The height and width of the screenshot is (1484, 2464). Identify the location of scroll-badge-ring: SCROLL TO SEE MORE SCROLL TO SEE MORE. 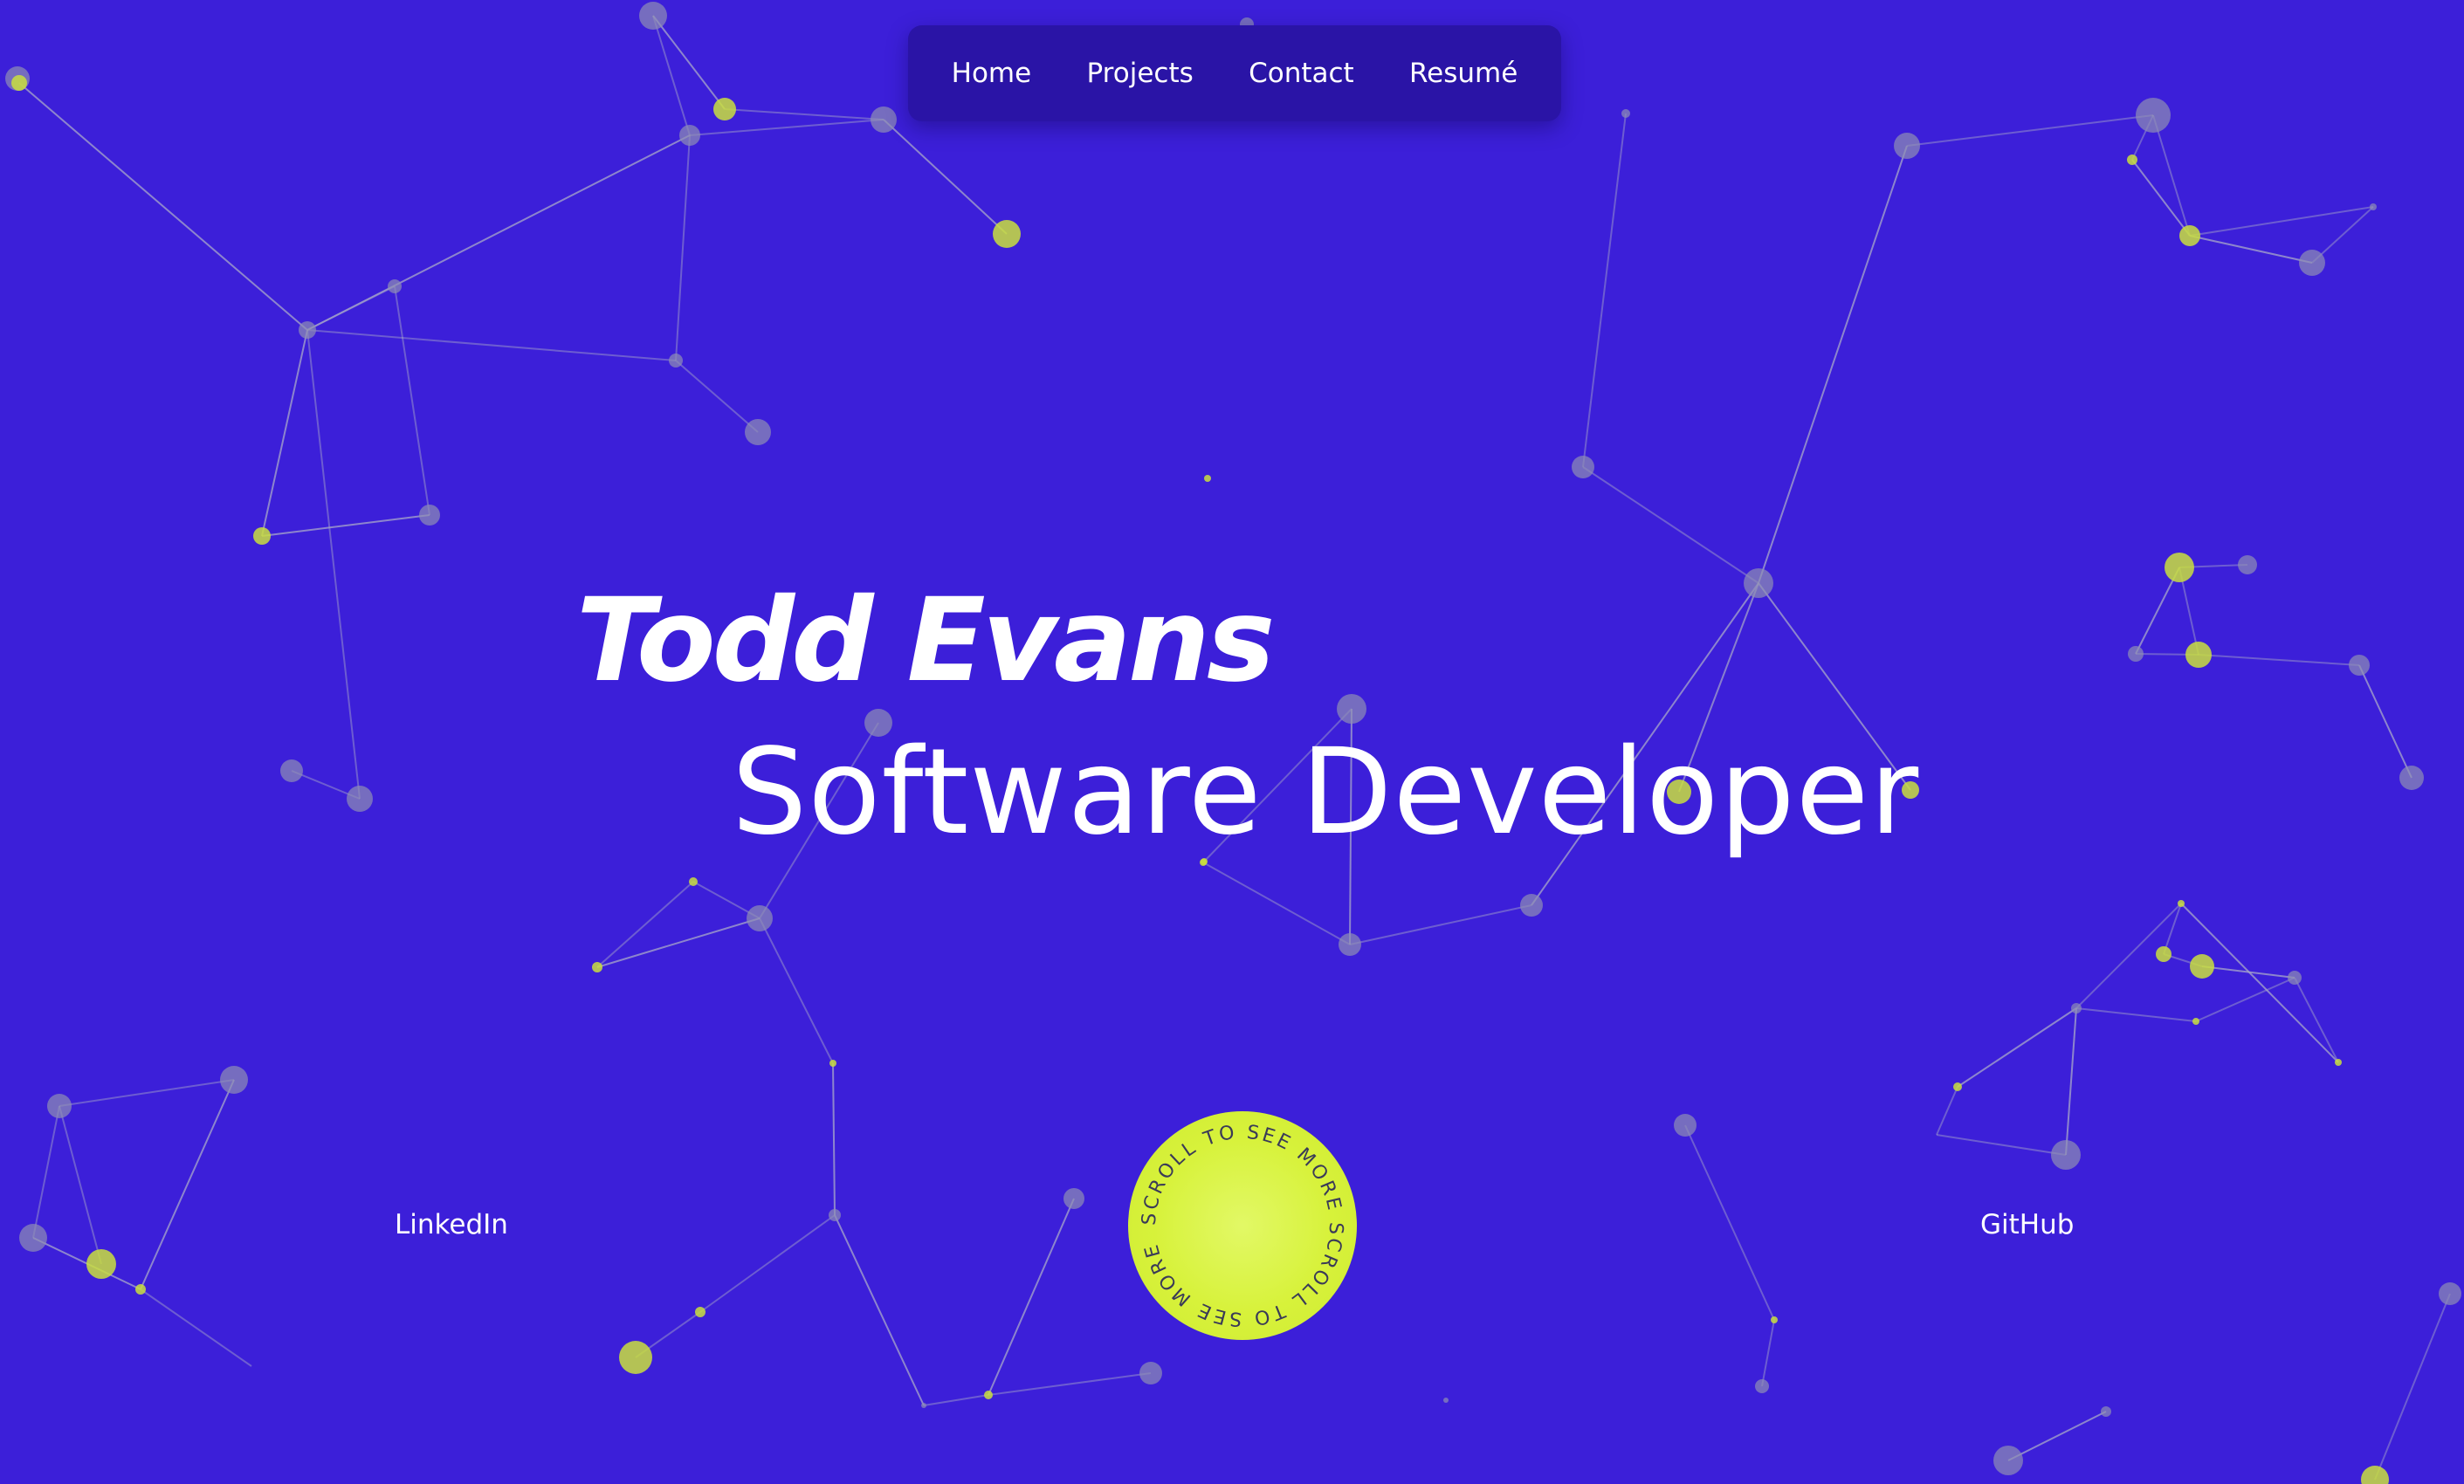
(1243, 1226).